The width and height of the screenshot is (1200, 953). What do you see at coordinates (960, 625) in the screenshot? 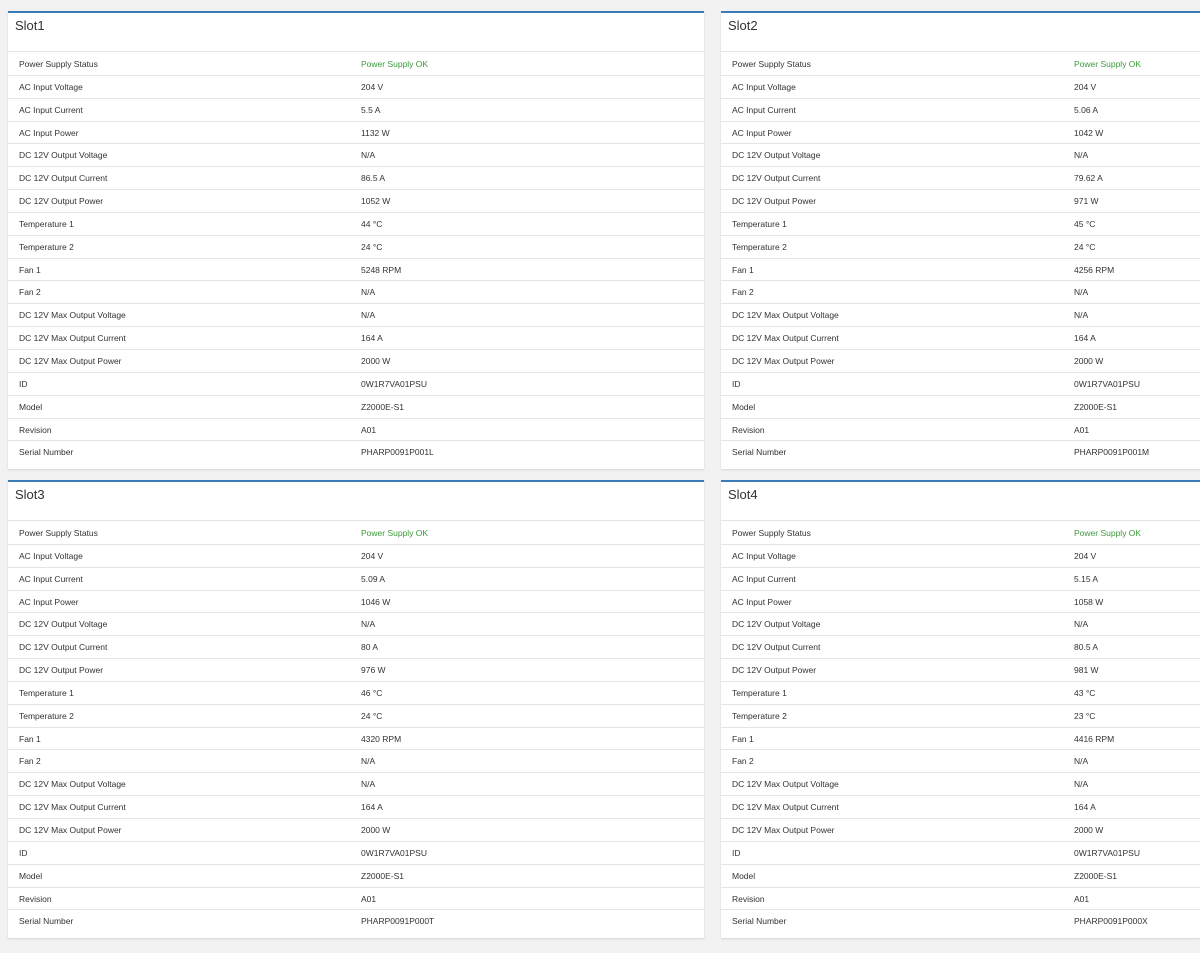
I see `table-row: DC 12V Output Voltage N/A` at bounding box center [960, 625].